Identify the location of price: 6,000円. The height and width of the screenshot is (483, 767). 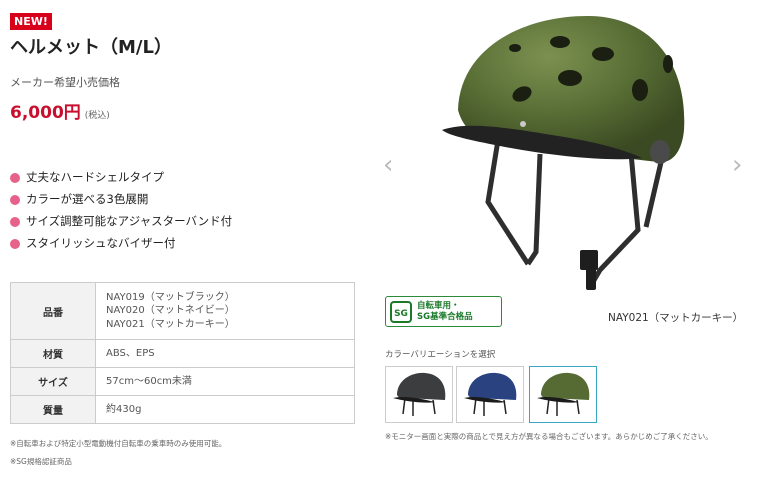
(45, 113).